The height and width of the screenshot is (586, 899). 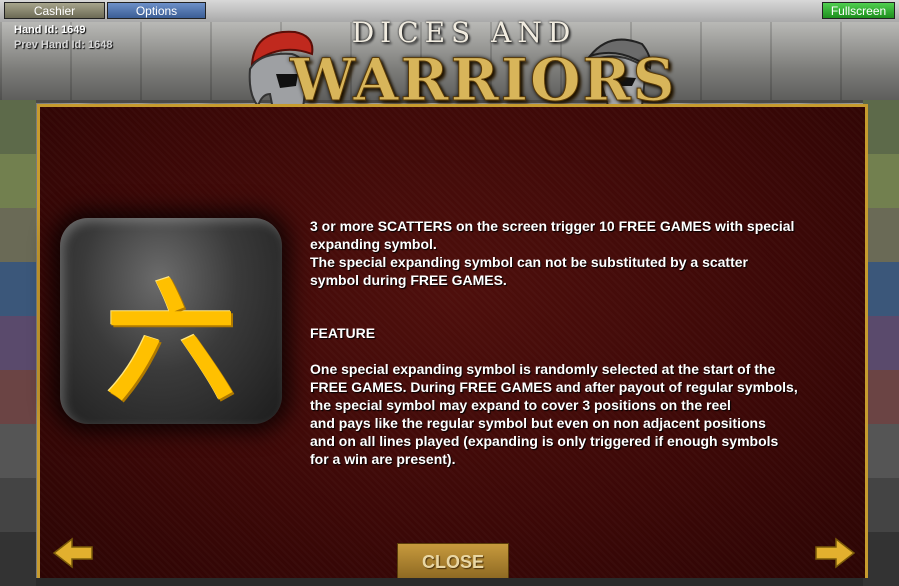 I want to click on right-reel-edge, so click(x=881, y=343).